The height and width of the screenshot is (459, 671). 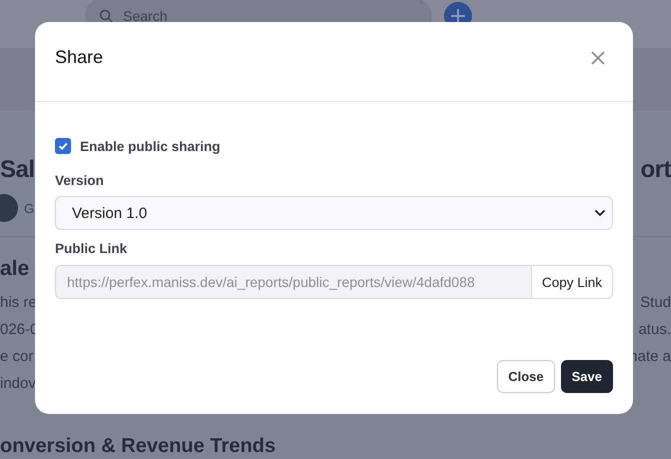 What do you see at coordinates (138, 446) in the screenshot?
I see `section-heading: onversion & Revenue Trends` at bounding box center [138, 446].